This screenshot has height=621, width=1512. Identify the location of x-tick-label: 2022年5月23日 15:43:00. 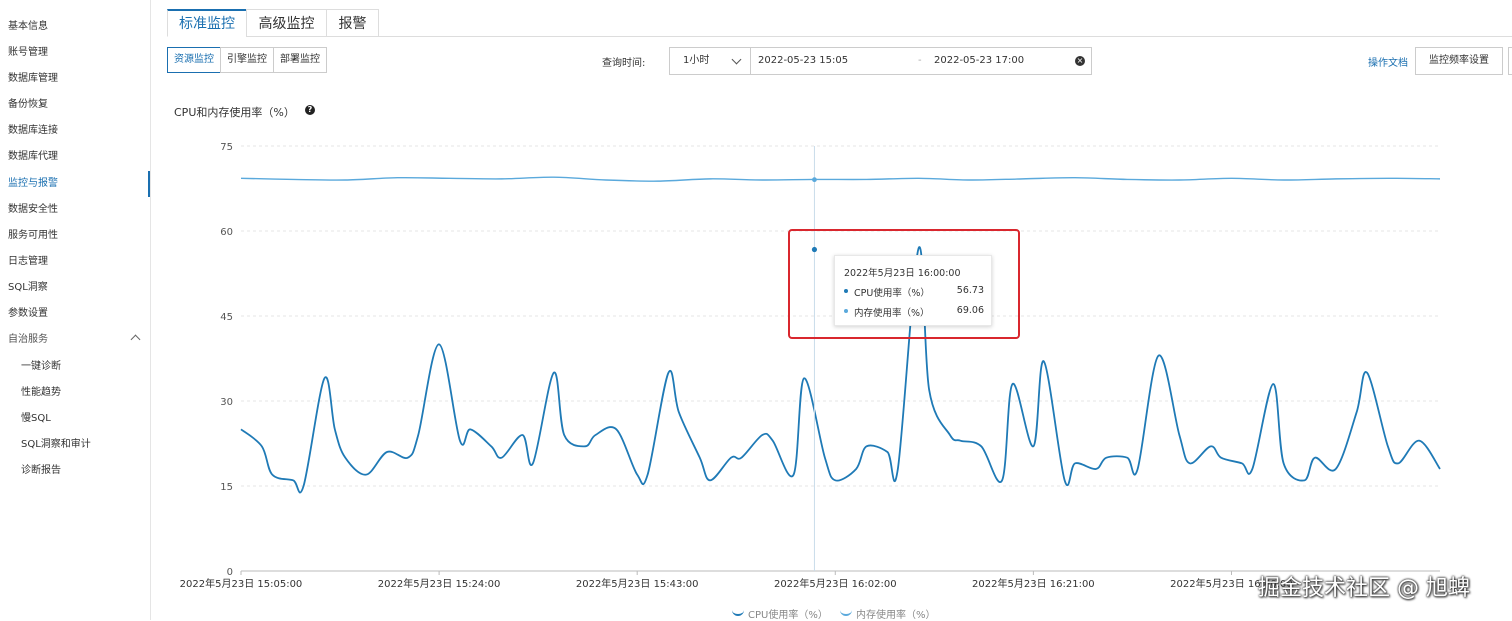
(637, 583).